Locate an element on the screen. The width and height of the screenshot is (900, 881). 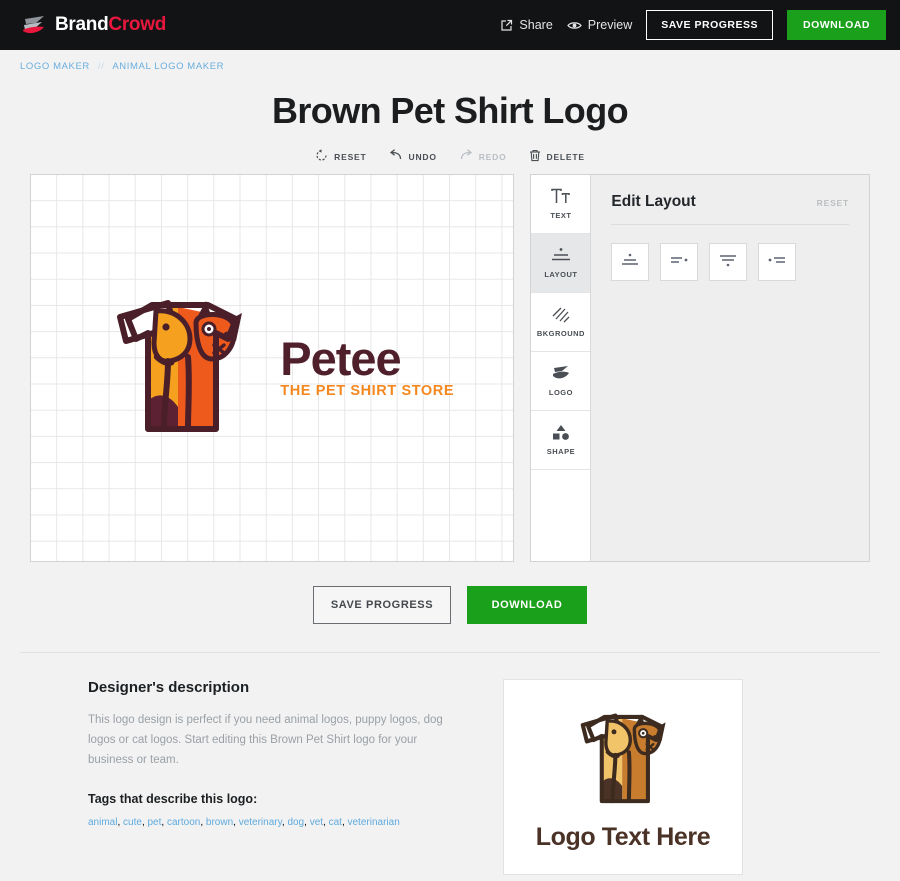
tab-logo-label: LOGO is located at coordinates (560, 392).